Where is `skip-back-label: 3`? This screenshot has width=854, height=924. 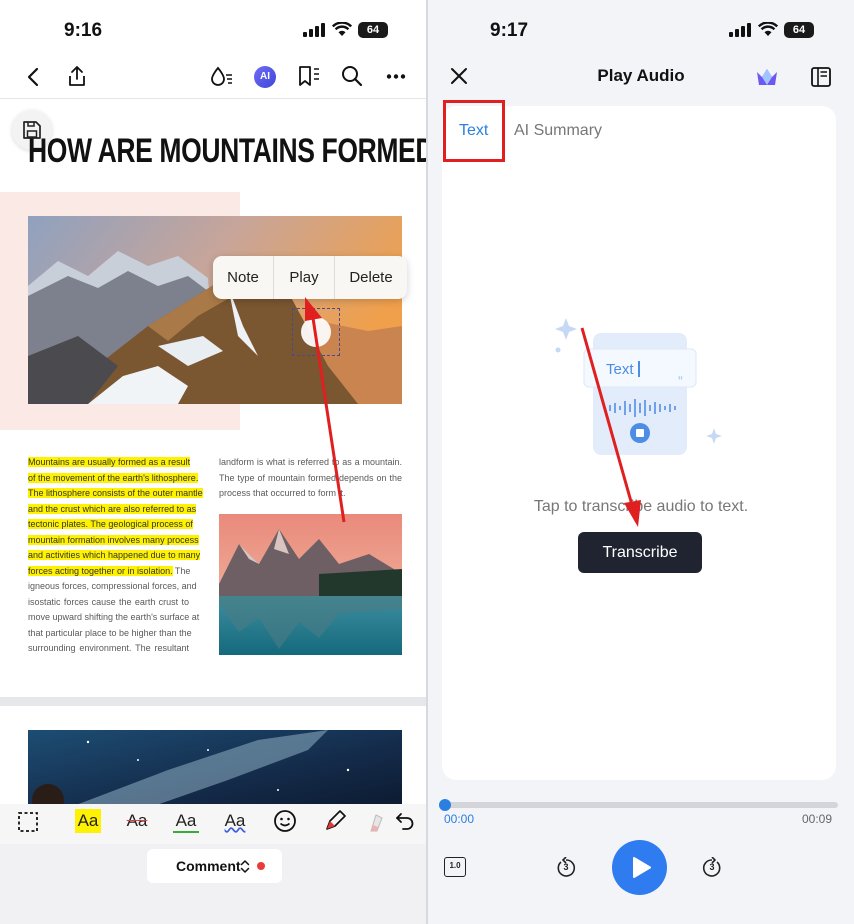 skip-back-label: 3 is located at coordinates (566, 867).